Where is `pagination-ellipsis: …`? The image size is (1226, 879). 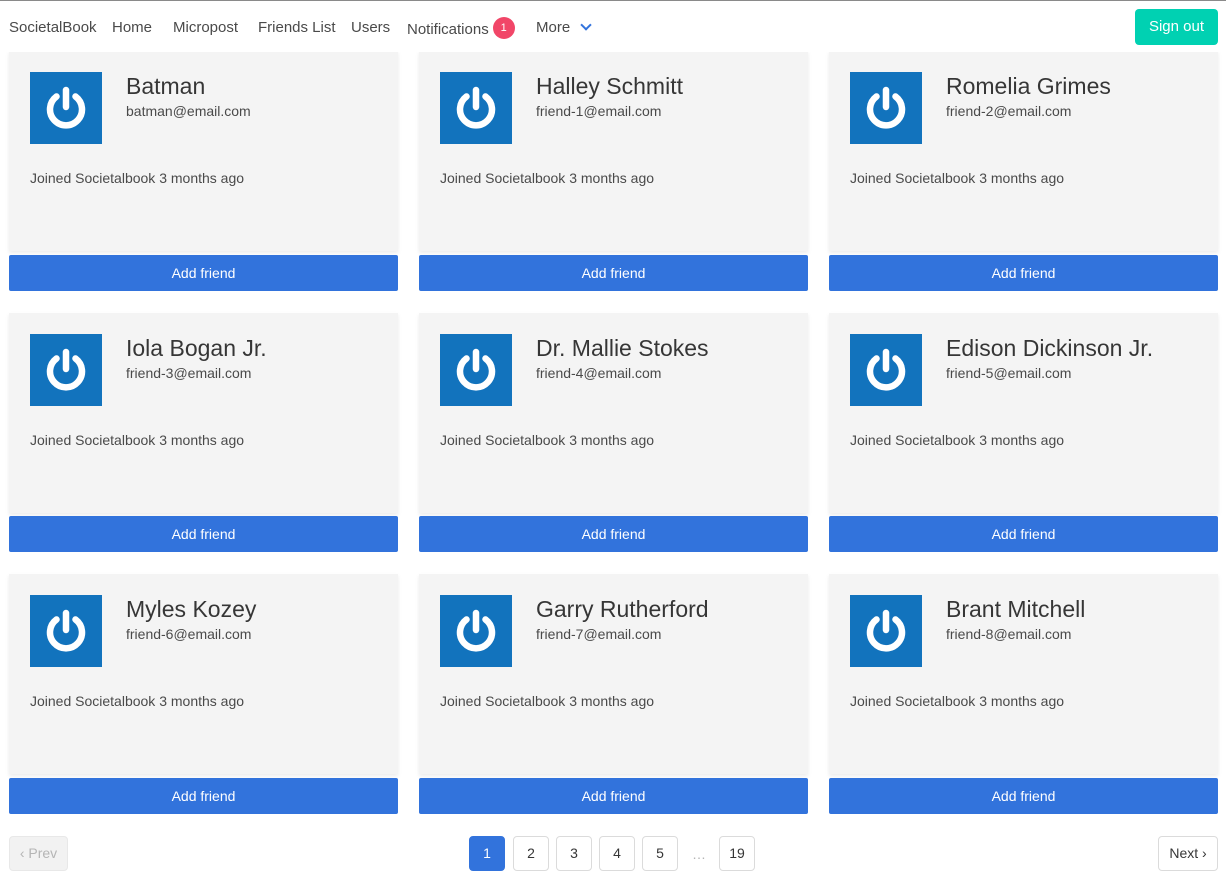 pagination-ellipsis: … is located at coordinates (699, 854).